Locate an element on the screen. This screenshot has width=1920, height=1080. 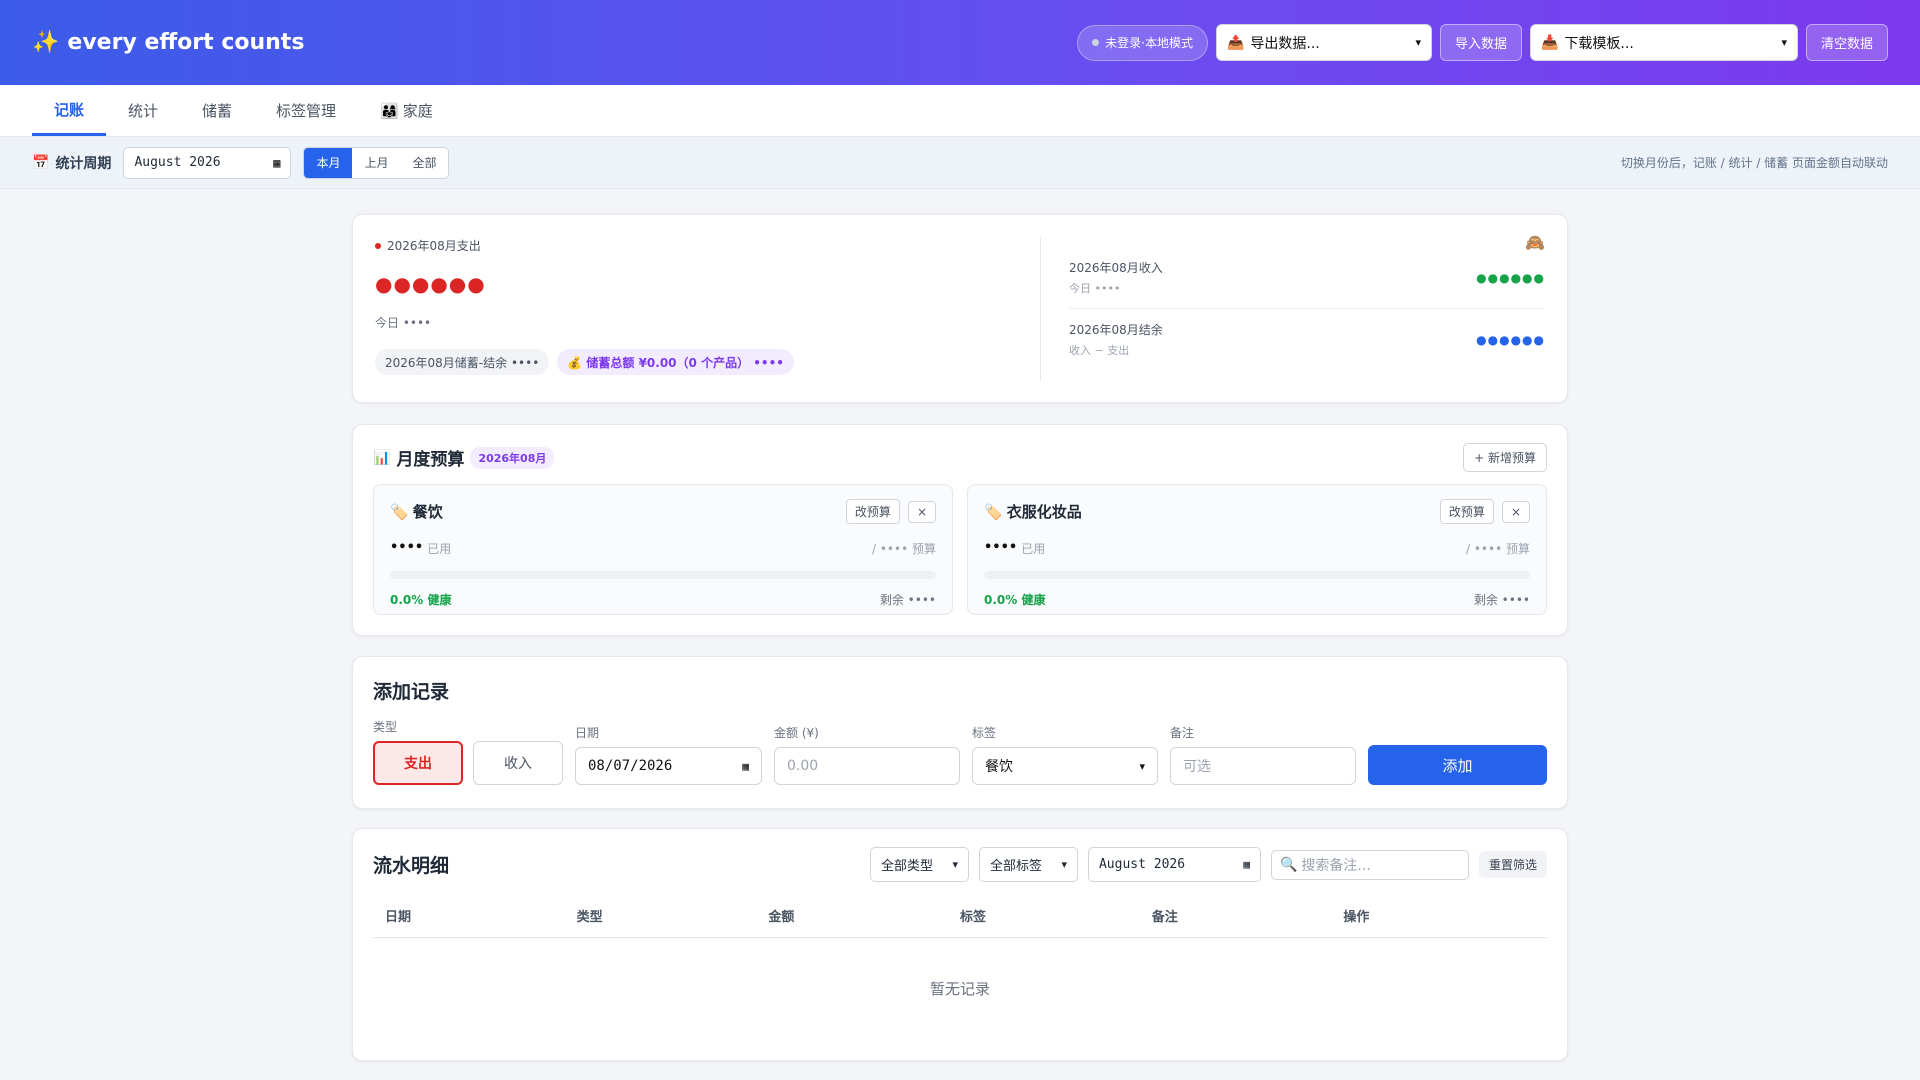
bar-chart-icon: 📊 is located at coordinates (382, 457).